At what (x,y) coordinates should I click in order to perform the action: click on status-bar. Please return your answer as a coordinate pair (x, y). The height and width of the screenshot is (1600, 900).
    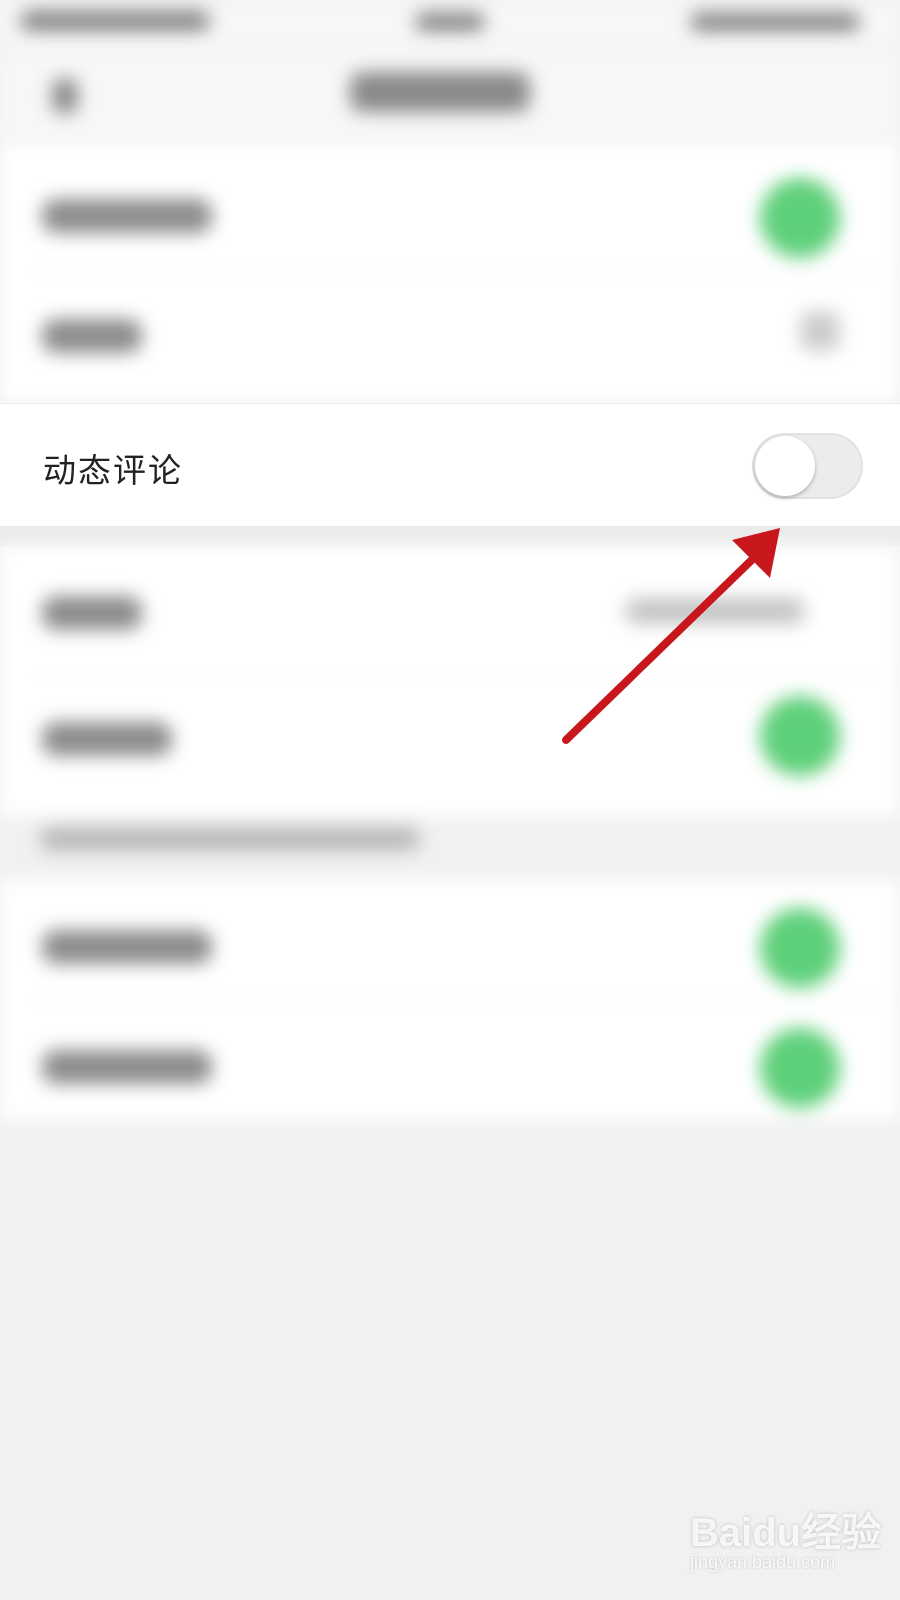
    Looking at the image, I should click on (450, 24).